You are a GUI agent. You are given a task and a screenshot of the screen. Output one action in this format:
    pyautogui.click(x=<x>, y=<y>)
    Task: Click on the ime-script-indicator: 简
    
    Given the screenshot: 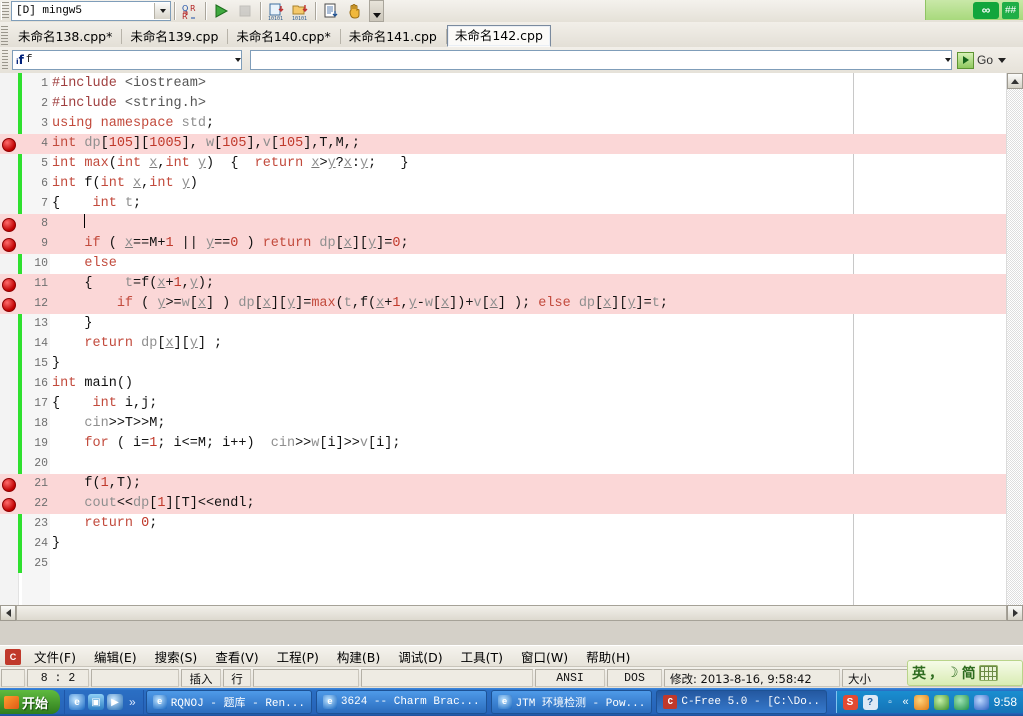 What is the action you would take?
    pyautogui.click(x=969, y=673)
    